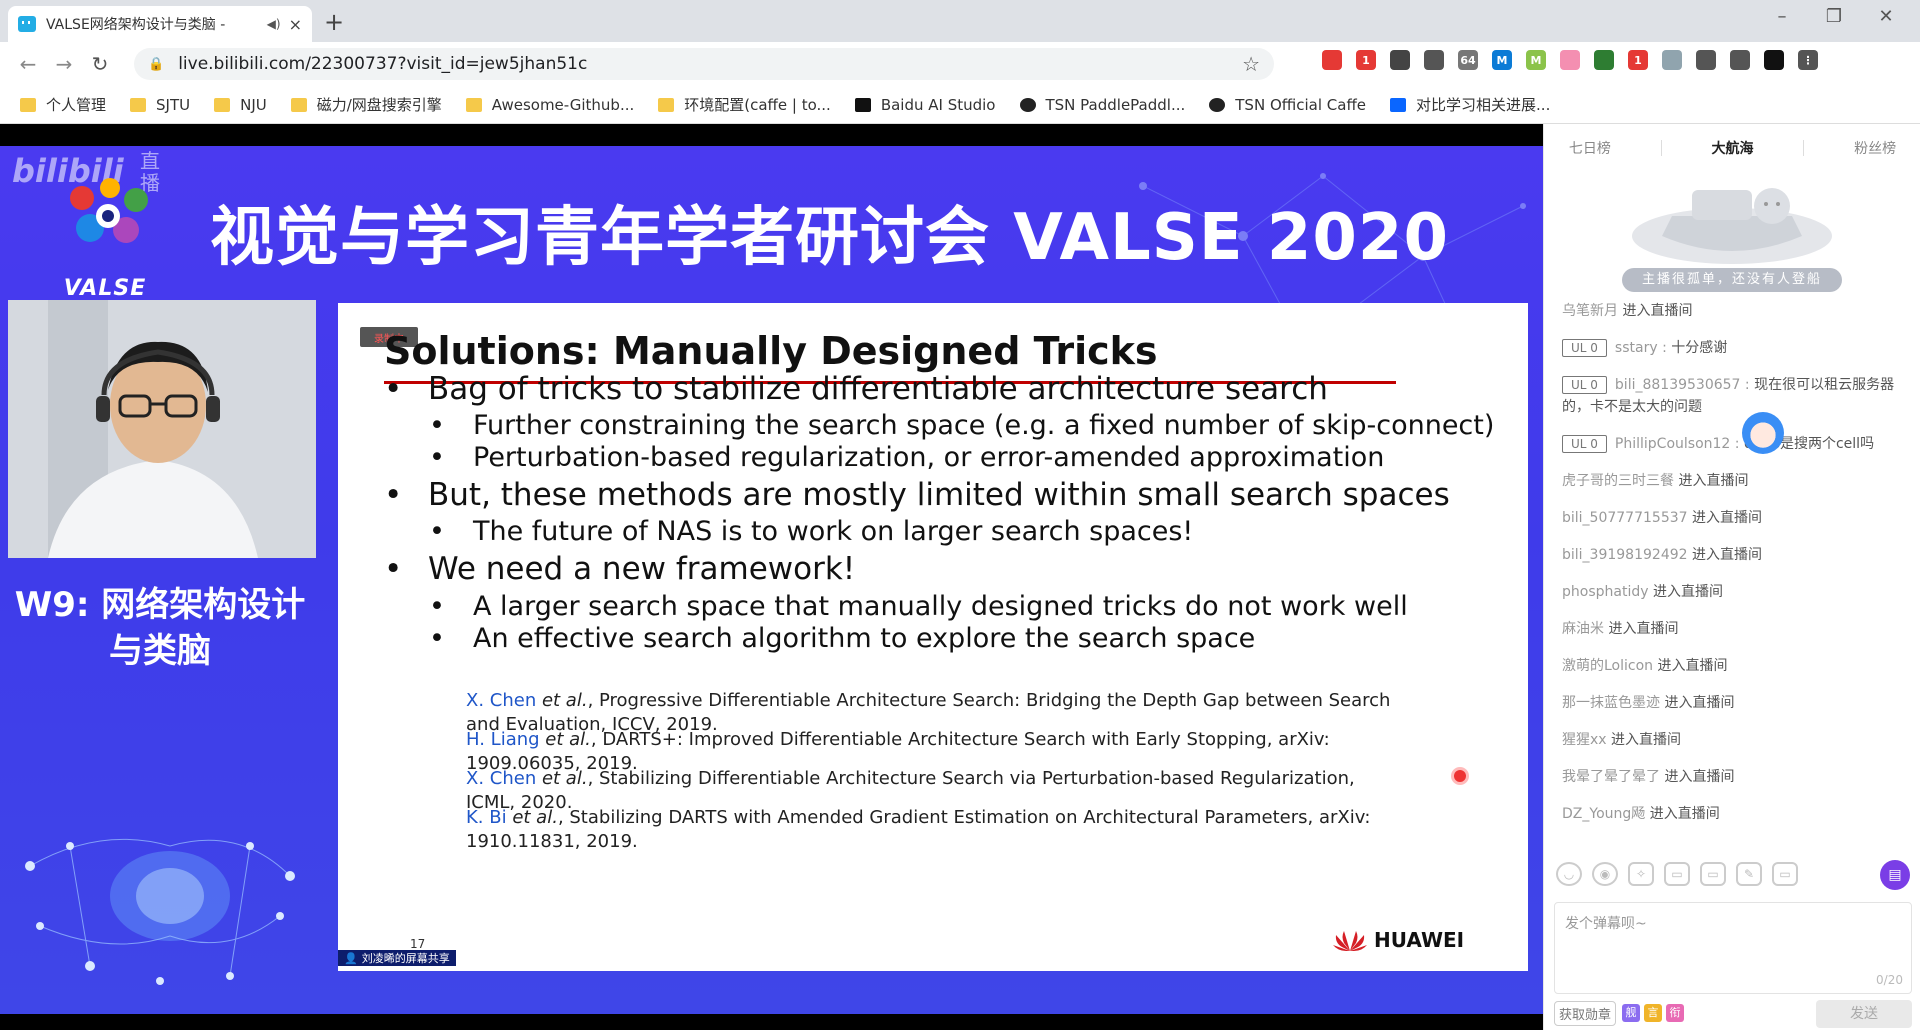  What do you see at coordinates (1607, 666) in the screenshot?
I see `chat-username: 激萌的Lolicon` at bounding box center [1607, 666].